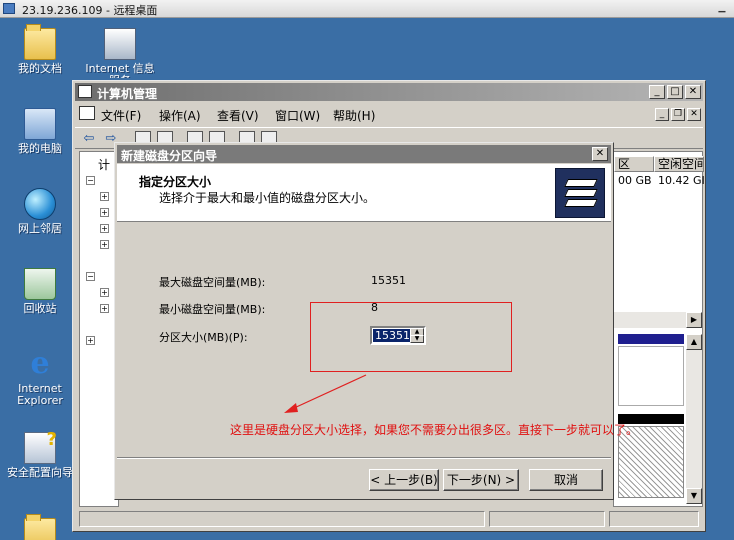 The height and width of the screenshot is (540, 734). What do you see at coordinates (434, 430) in the screenshot?
I see `annotation-note: 这里是硬盘分区大小选择，如果您不需要分出很多区。直接下一步就可以了。` at bounding box center [434, 430].